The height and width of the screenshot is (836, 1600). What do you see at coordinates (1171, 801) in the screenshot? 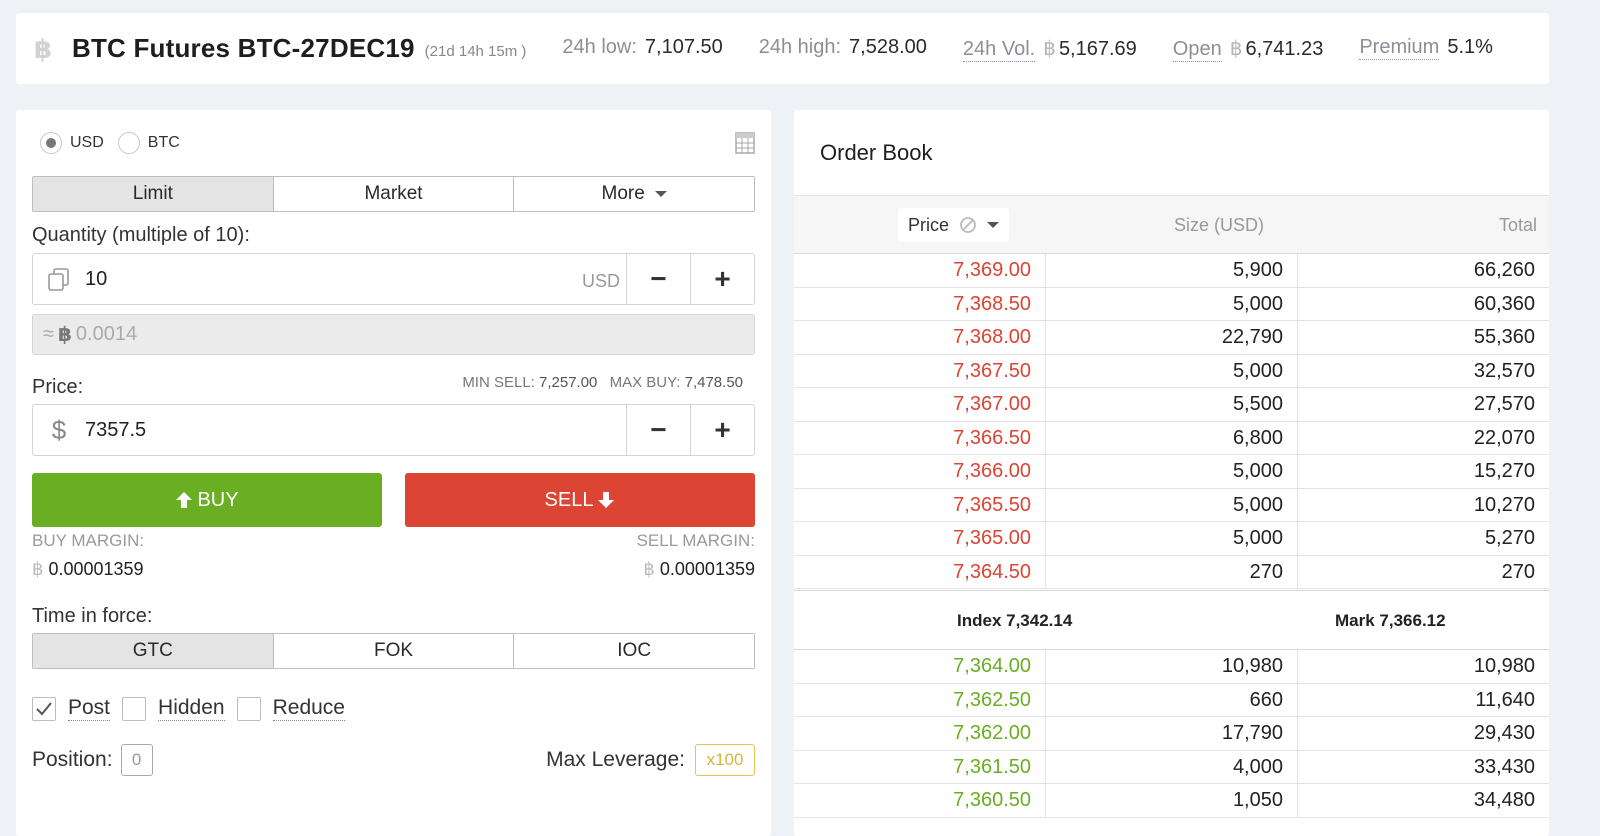
I see `bid-row: 7,360.50 1,050 34,480` at bounding box center [1171, 801].